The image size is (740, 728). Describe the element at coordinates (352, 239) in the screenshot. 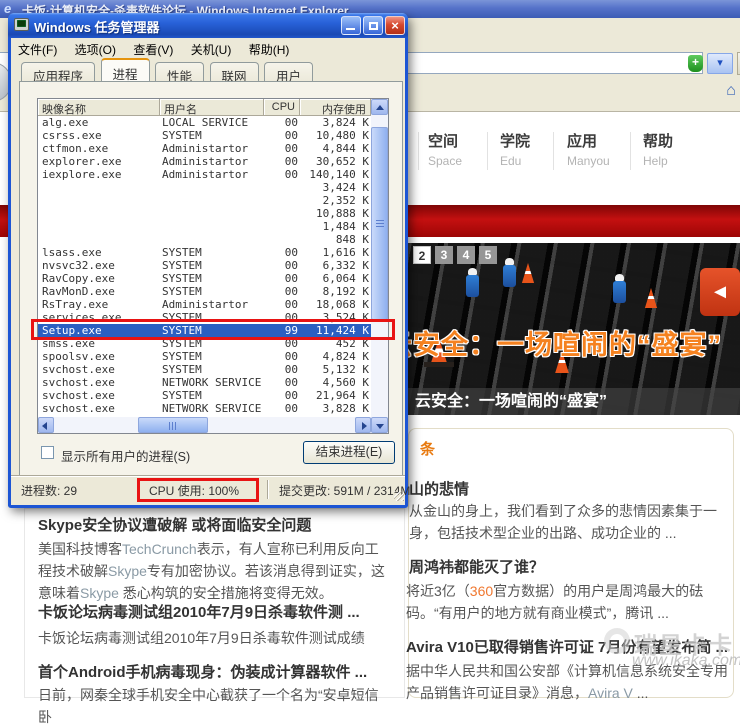

I see `process-cell-mem: 848 K` at that location.